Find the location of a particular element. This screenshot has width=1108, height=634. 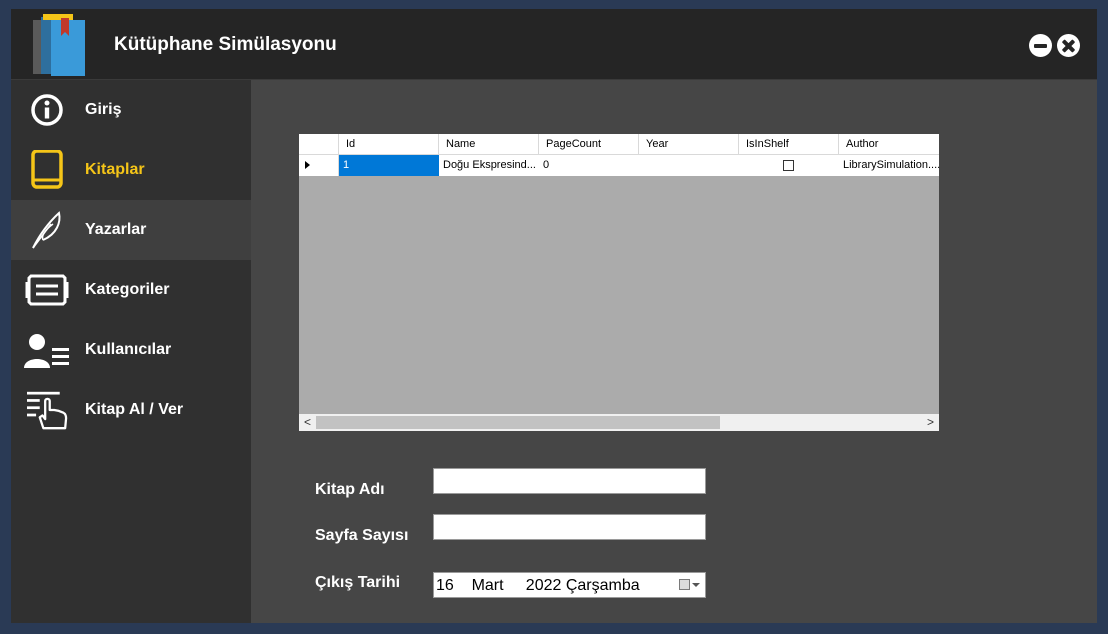

sidebar-item-yazarlar: Yazarlar is located at coordinates (131, 230).